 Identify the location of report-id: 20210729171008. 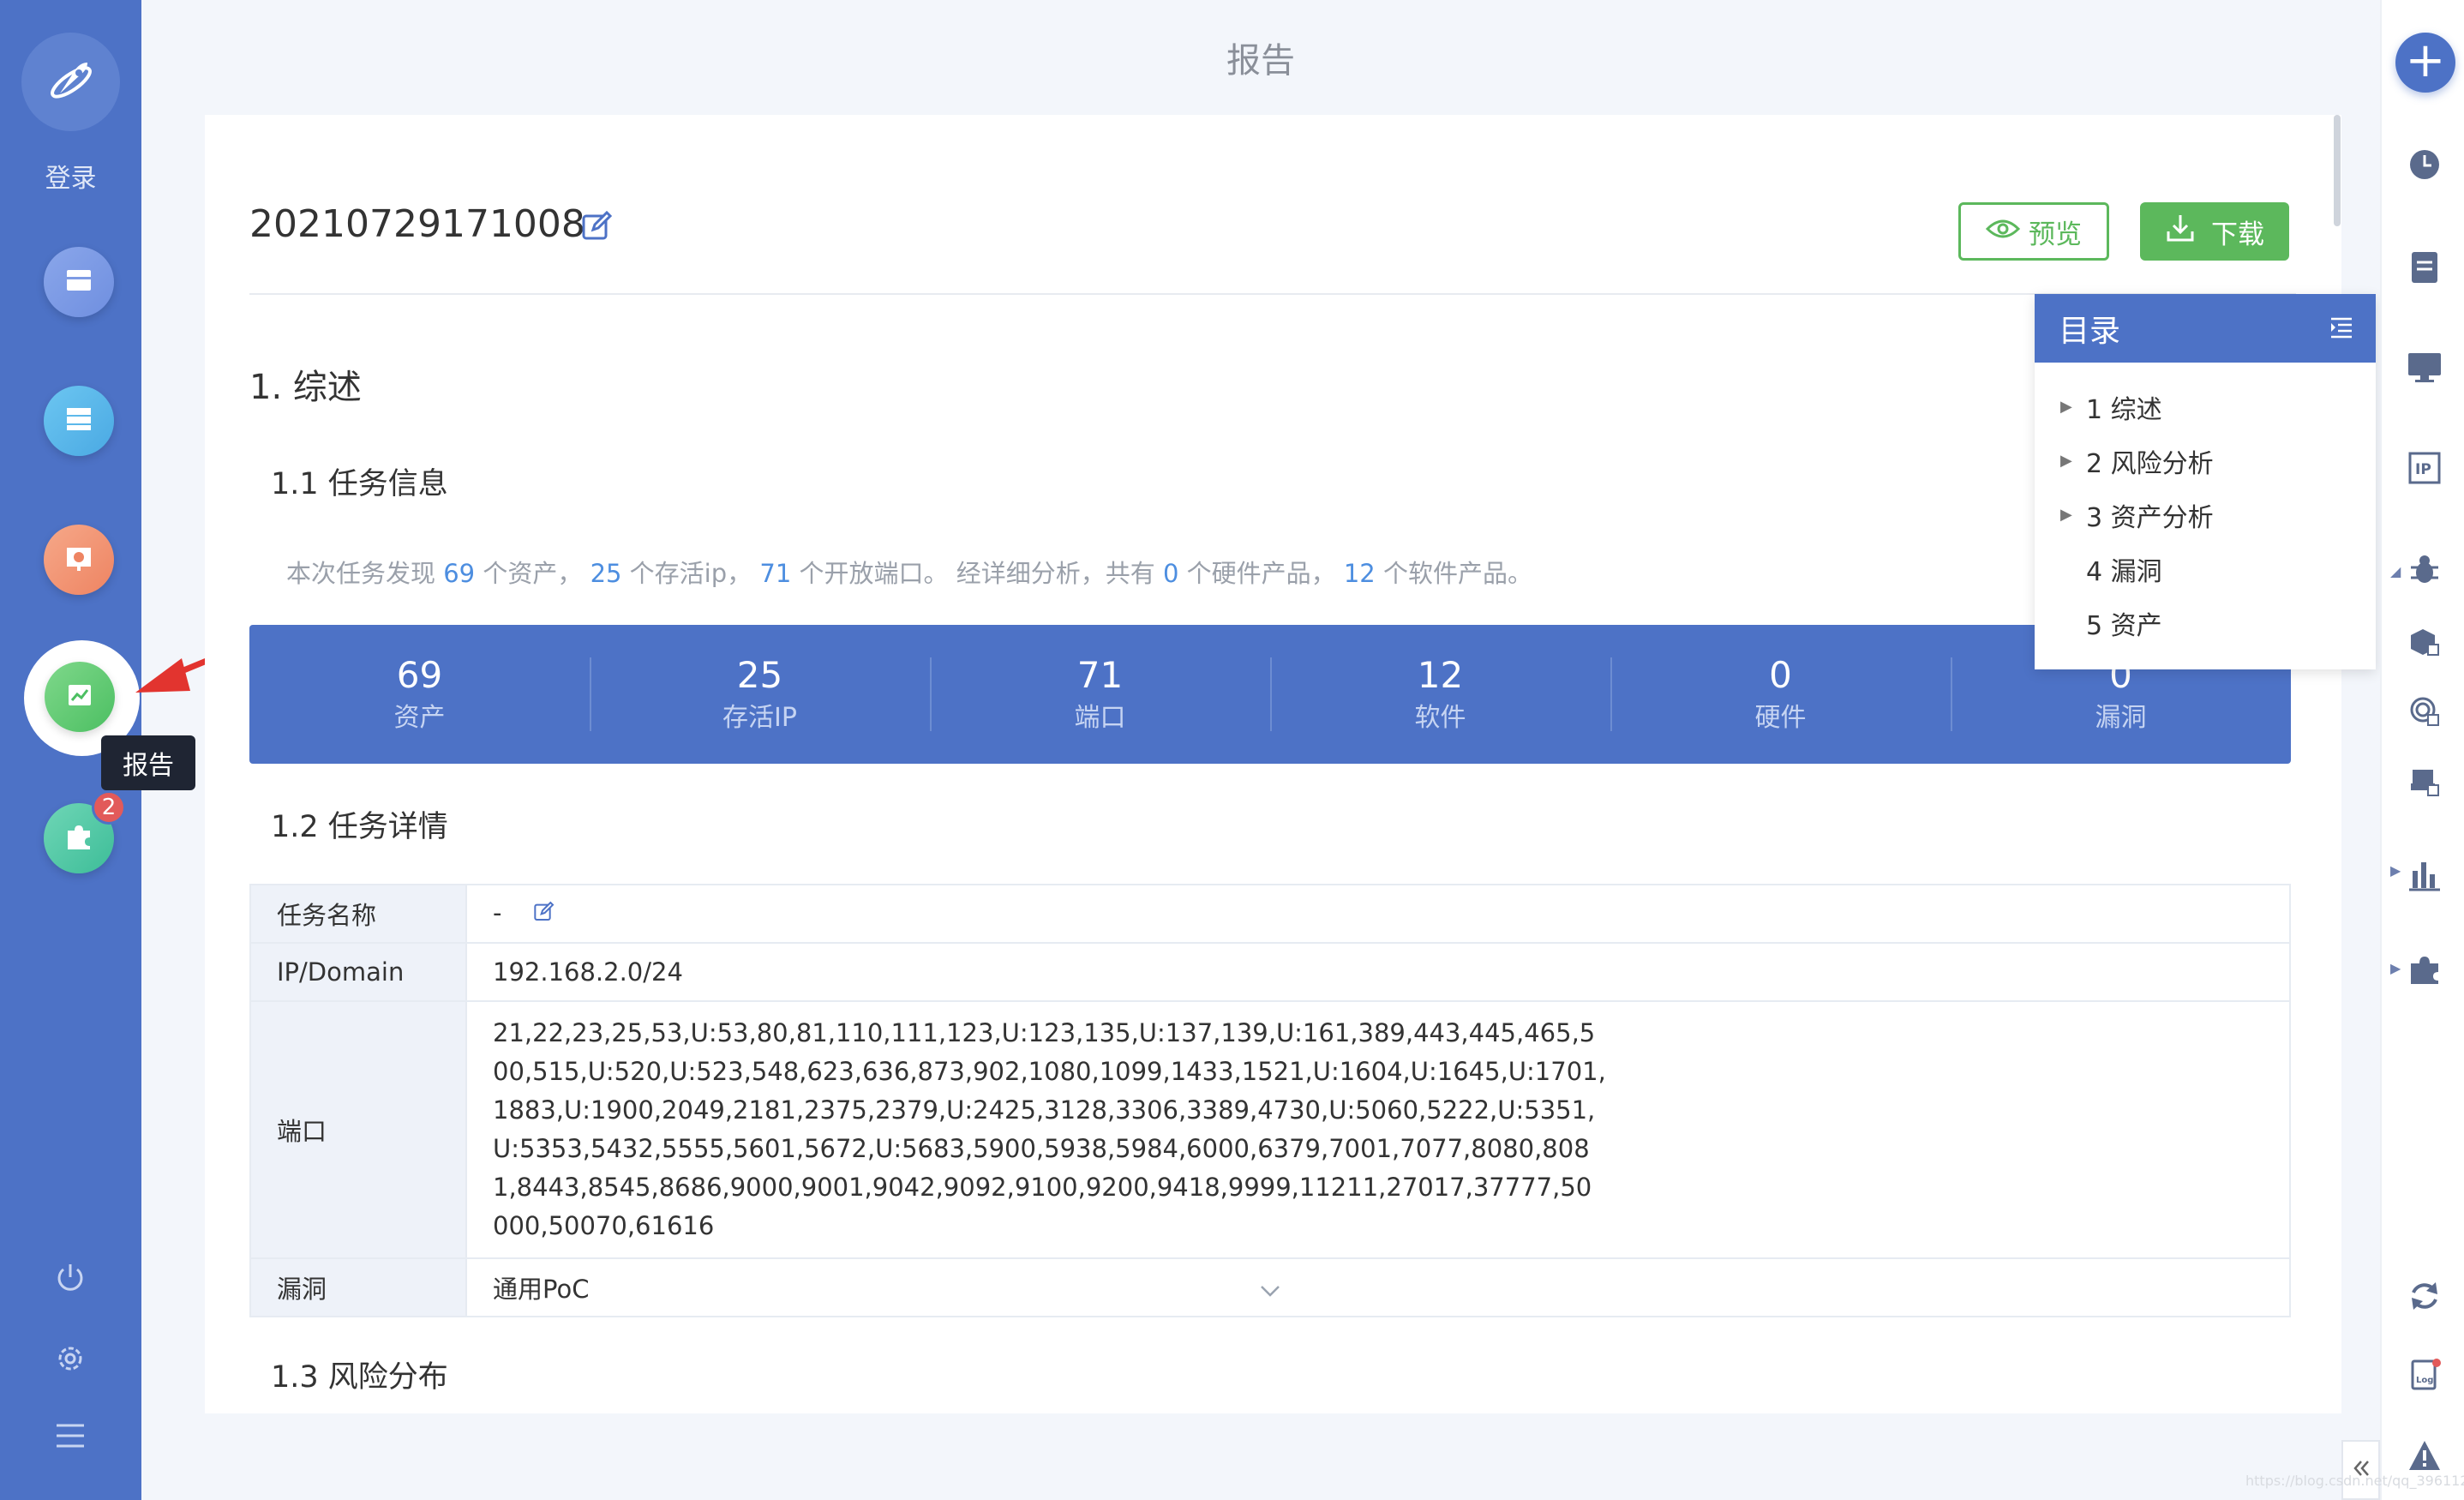
(417, 224).